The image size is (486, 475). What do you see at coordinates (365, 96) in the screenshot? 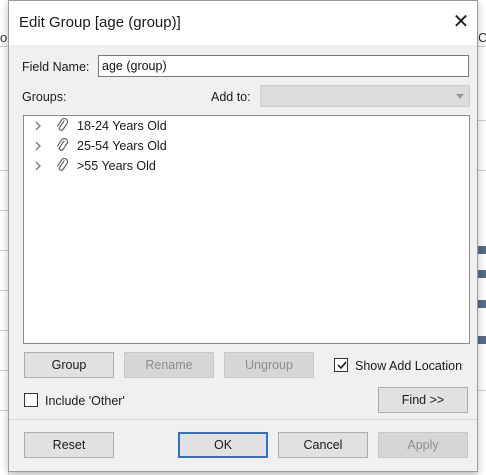
I see `add-to-dropdown` at bounding box center [365, 96].